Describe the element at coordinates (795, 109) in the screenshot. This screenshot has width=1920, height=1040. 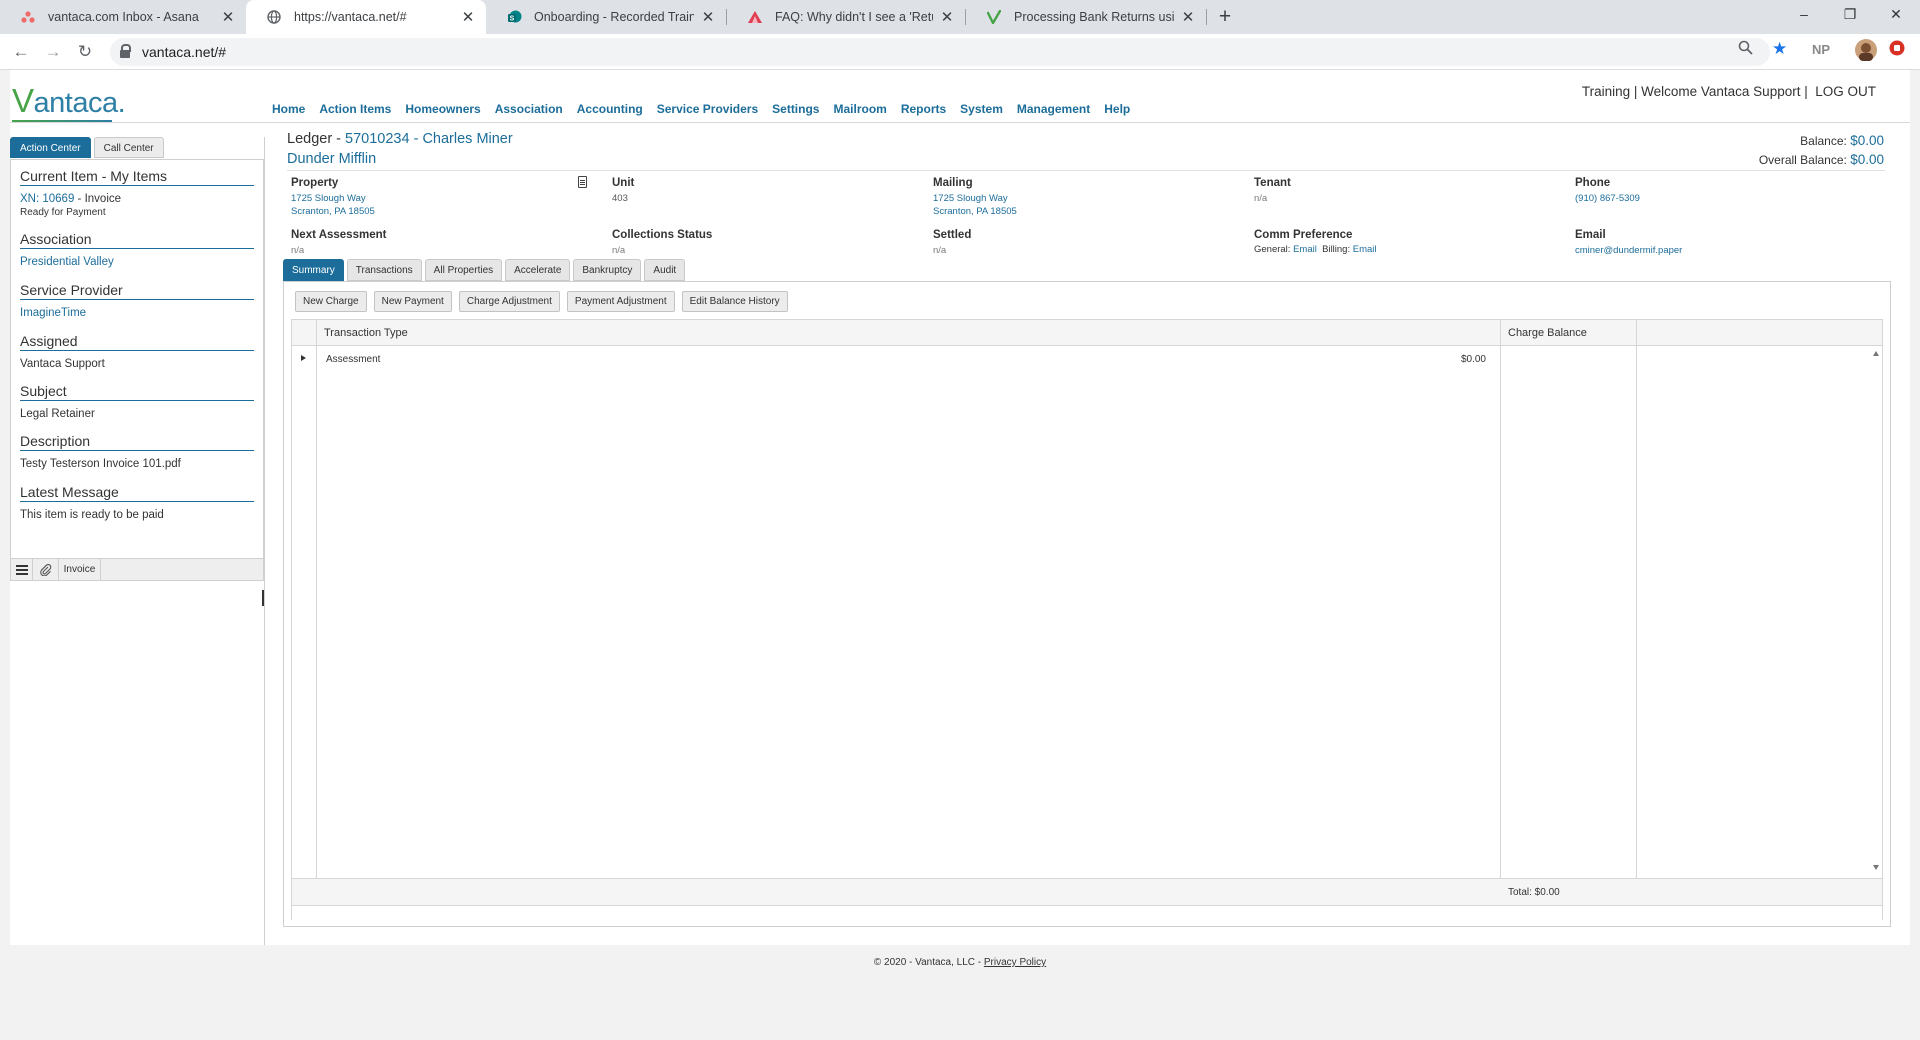
I see `nav-settings: Settings` at that location.